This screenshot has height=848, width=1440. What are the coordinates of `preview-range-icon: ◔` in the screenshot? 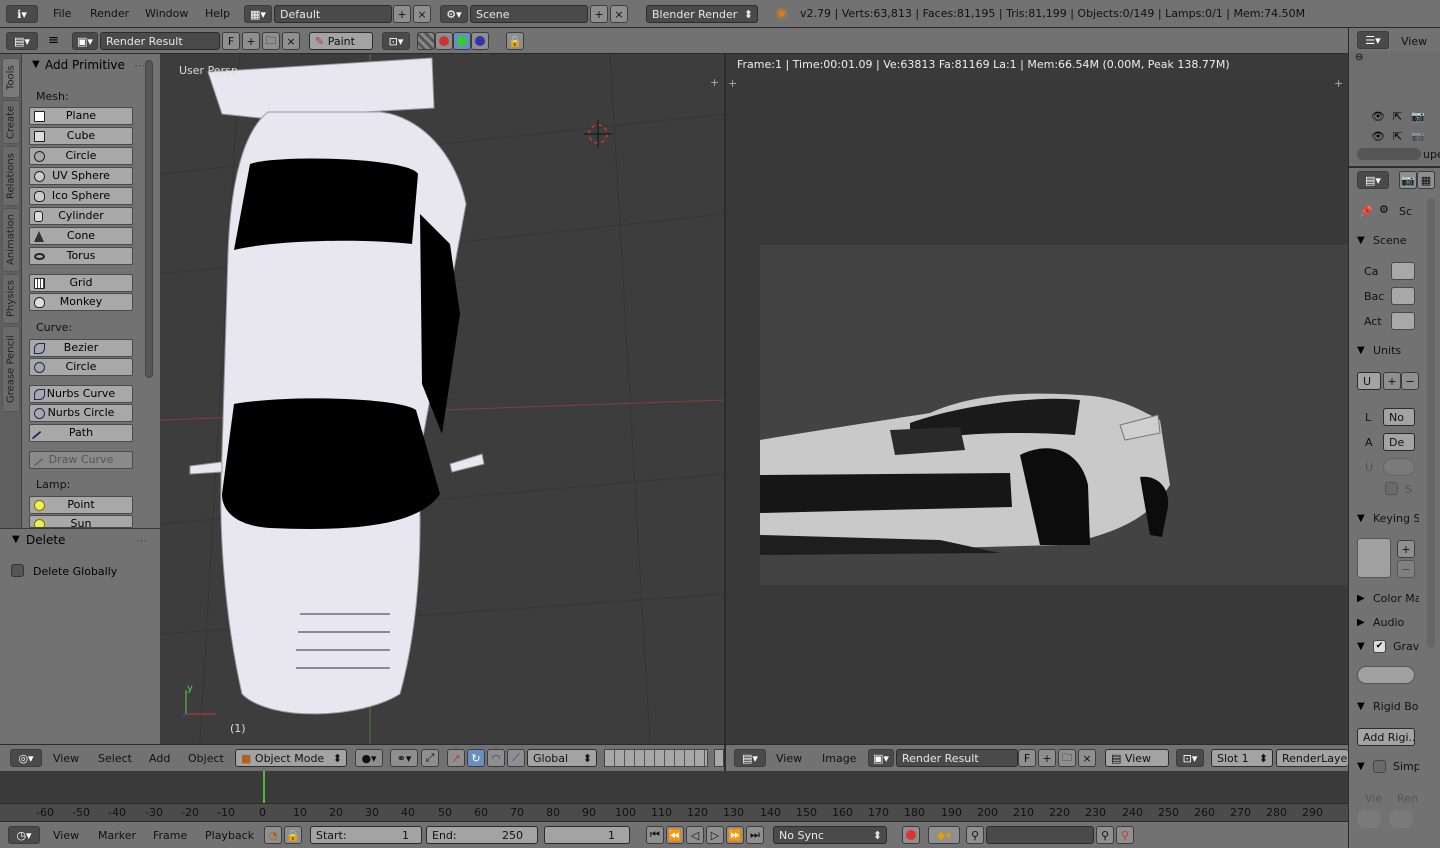 It's located at (273, 835).